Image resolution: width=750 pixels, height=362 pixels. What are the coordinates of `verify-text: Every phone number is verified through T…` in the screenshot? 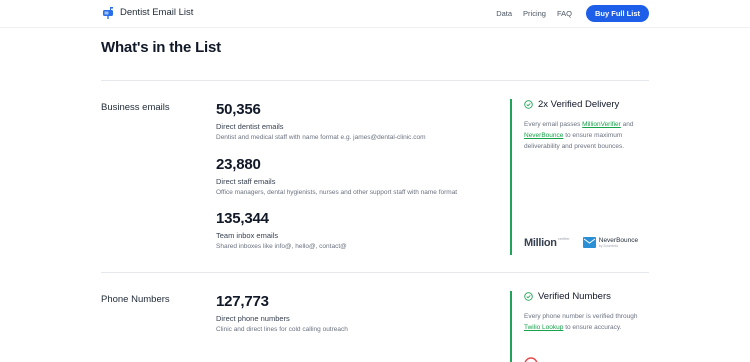 It's located at (587, 322).